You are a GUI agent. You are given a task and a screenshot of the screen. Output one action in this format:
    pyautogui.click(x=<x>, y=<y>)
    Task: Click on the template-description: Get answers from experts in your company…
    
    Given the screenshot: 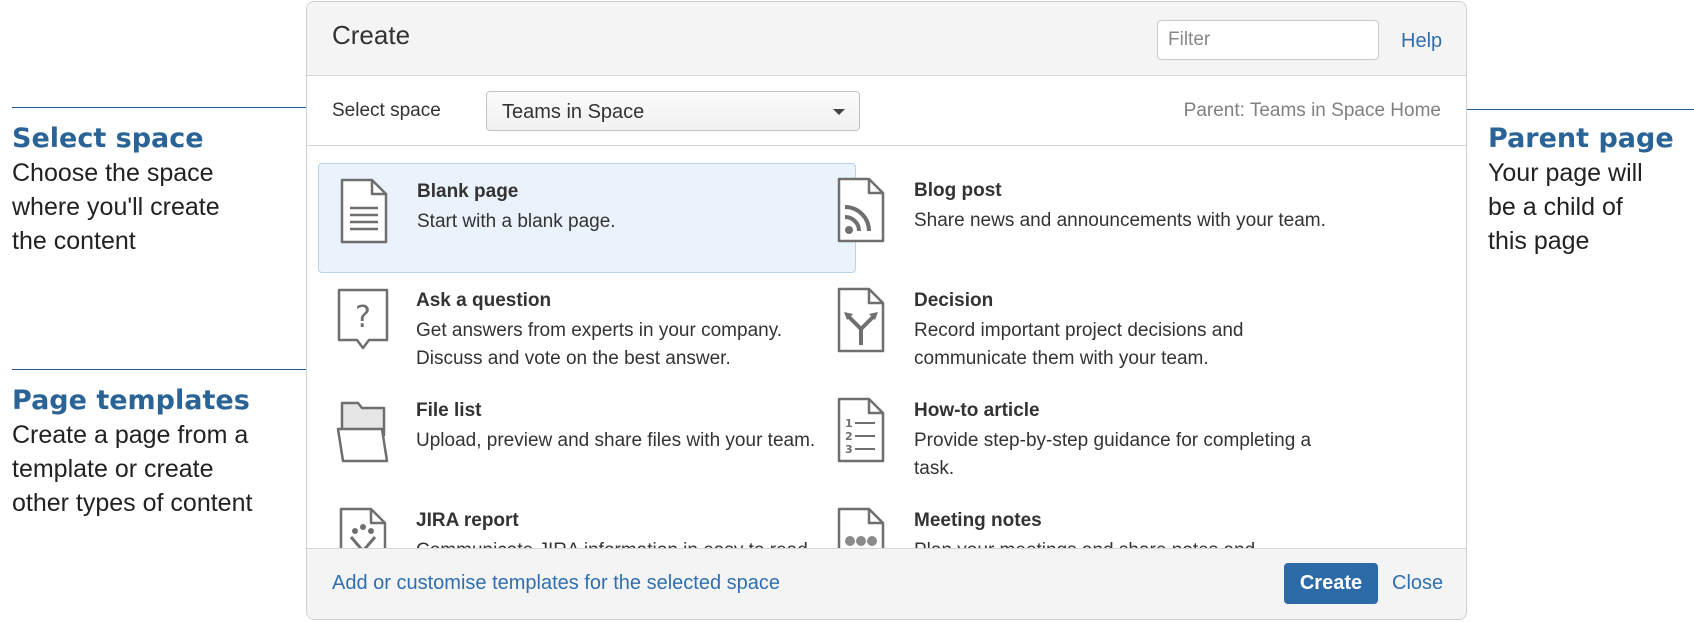 What is the action you would take?
    pyautogui.click(x=599, y=344)
    